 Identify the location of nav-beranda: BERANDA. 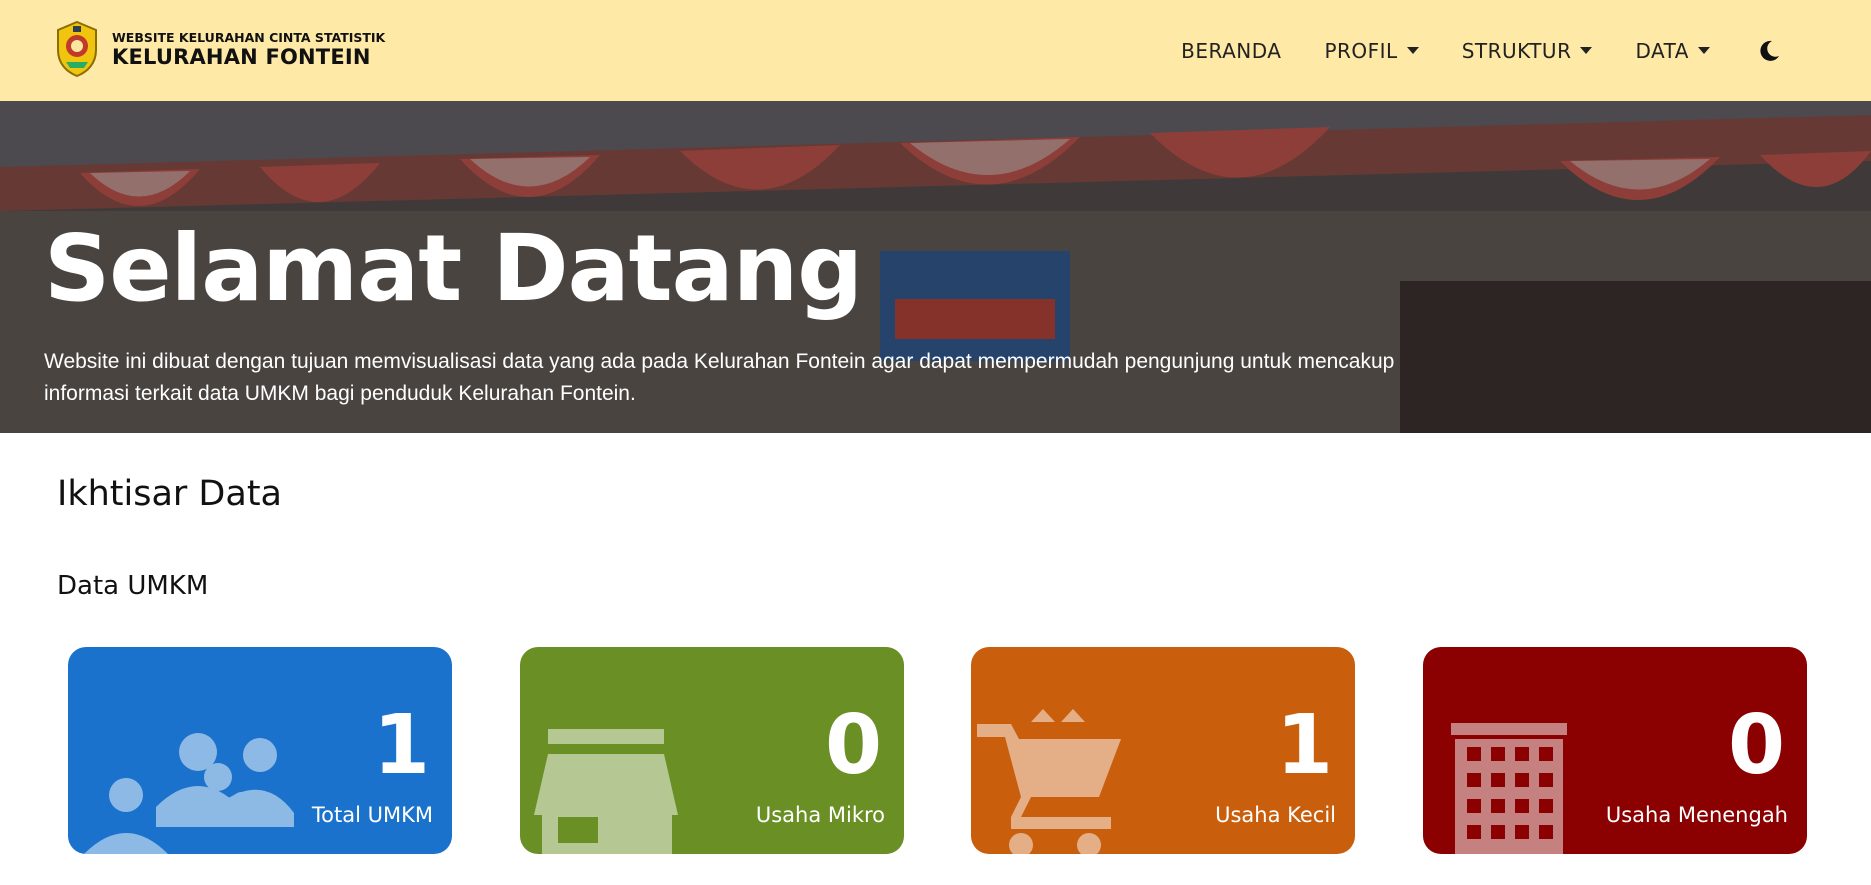
(1231, 51).